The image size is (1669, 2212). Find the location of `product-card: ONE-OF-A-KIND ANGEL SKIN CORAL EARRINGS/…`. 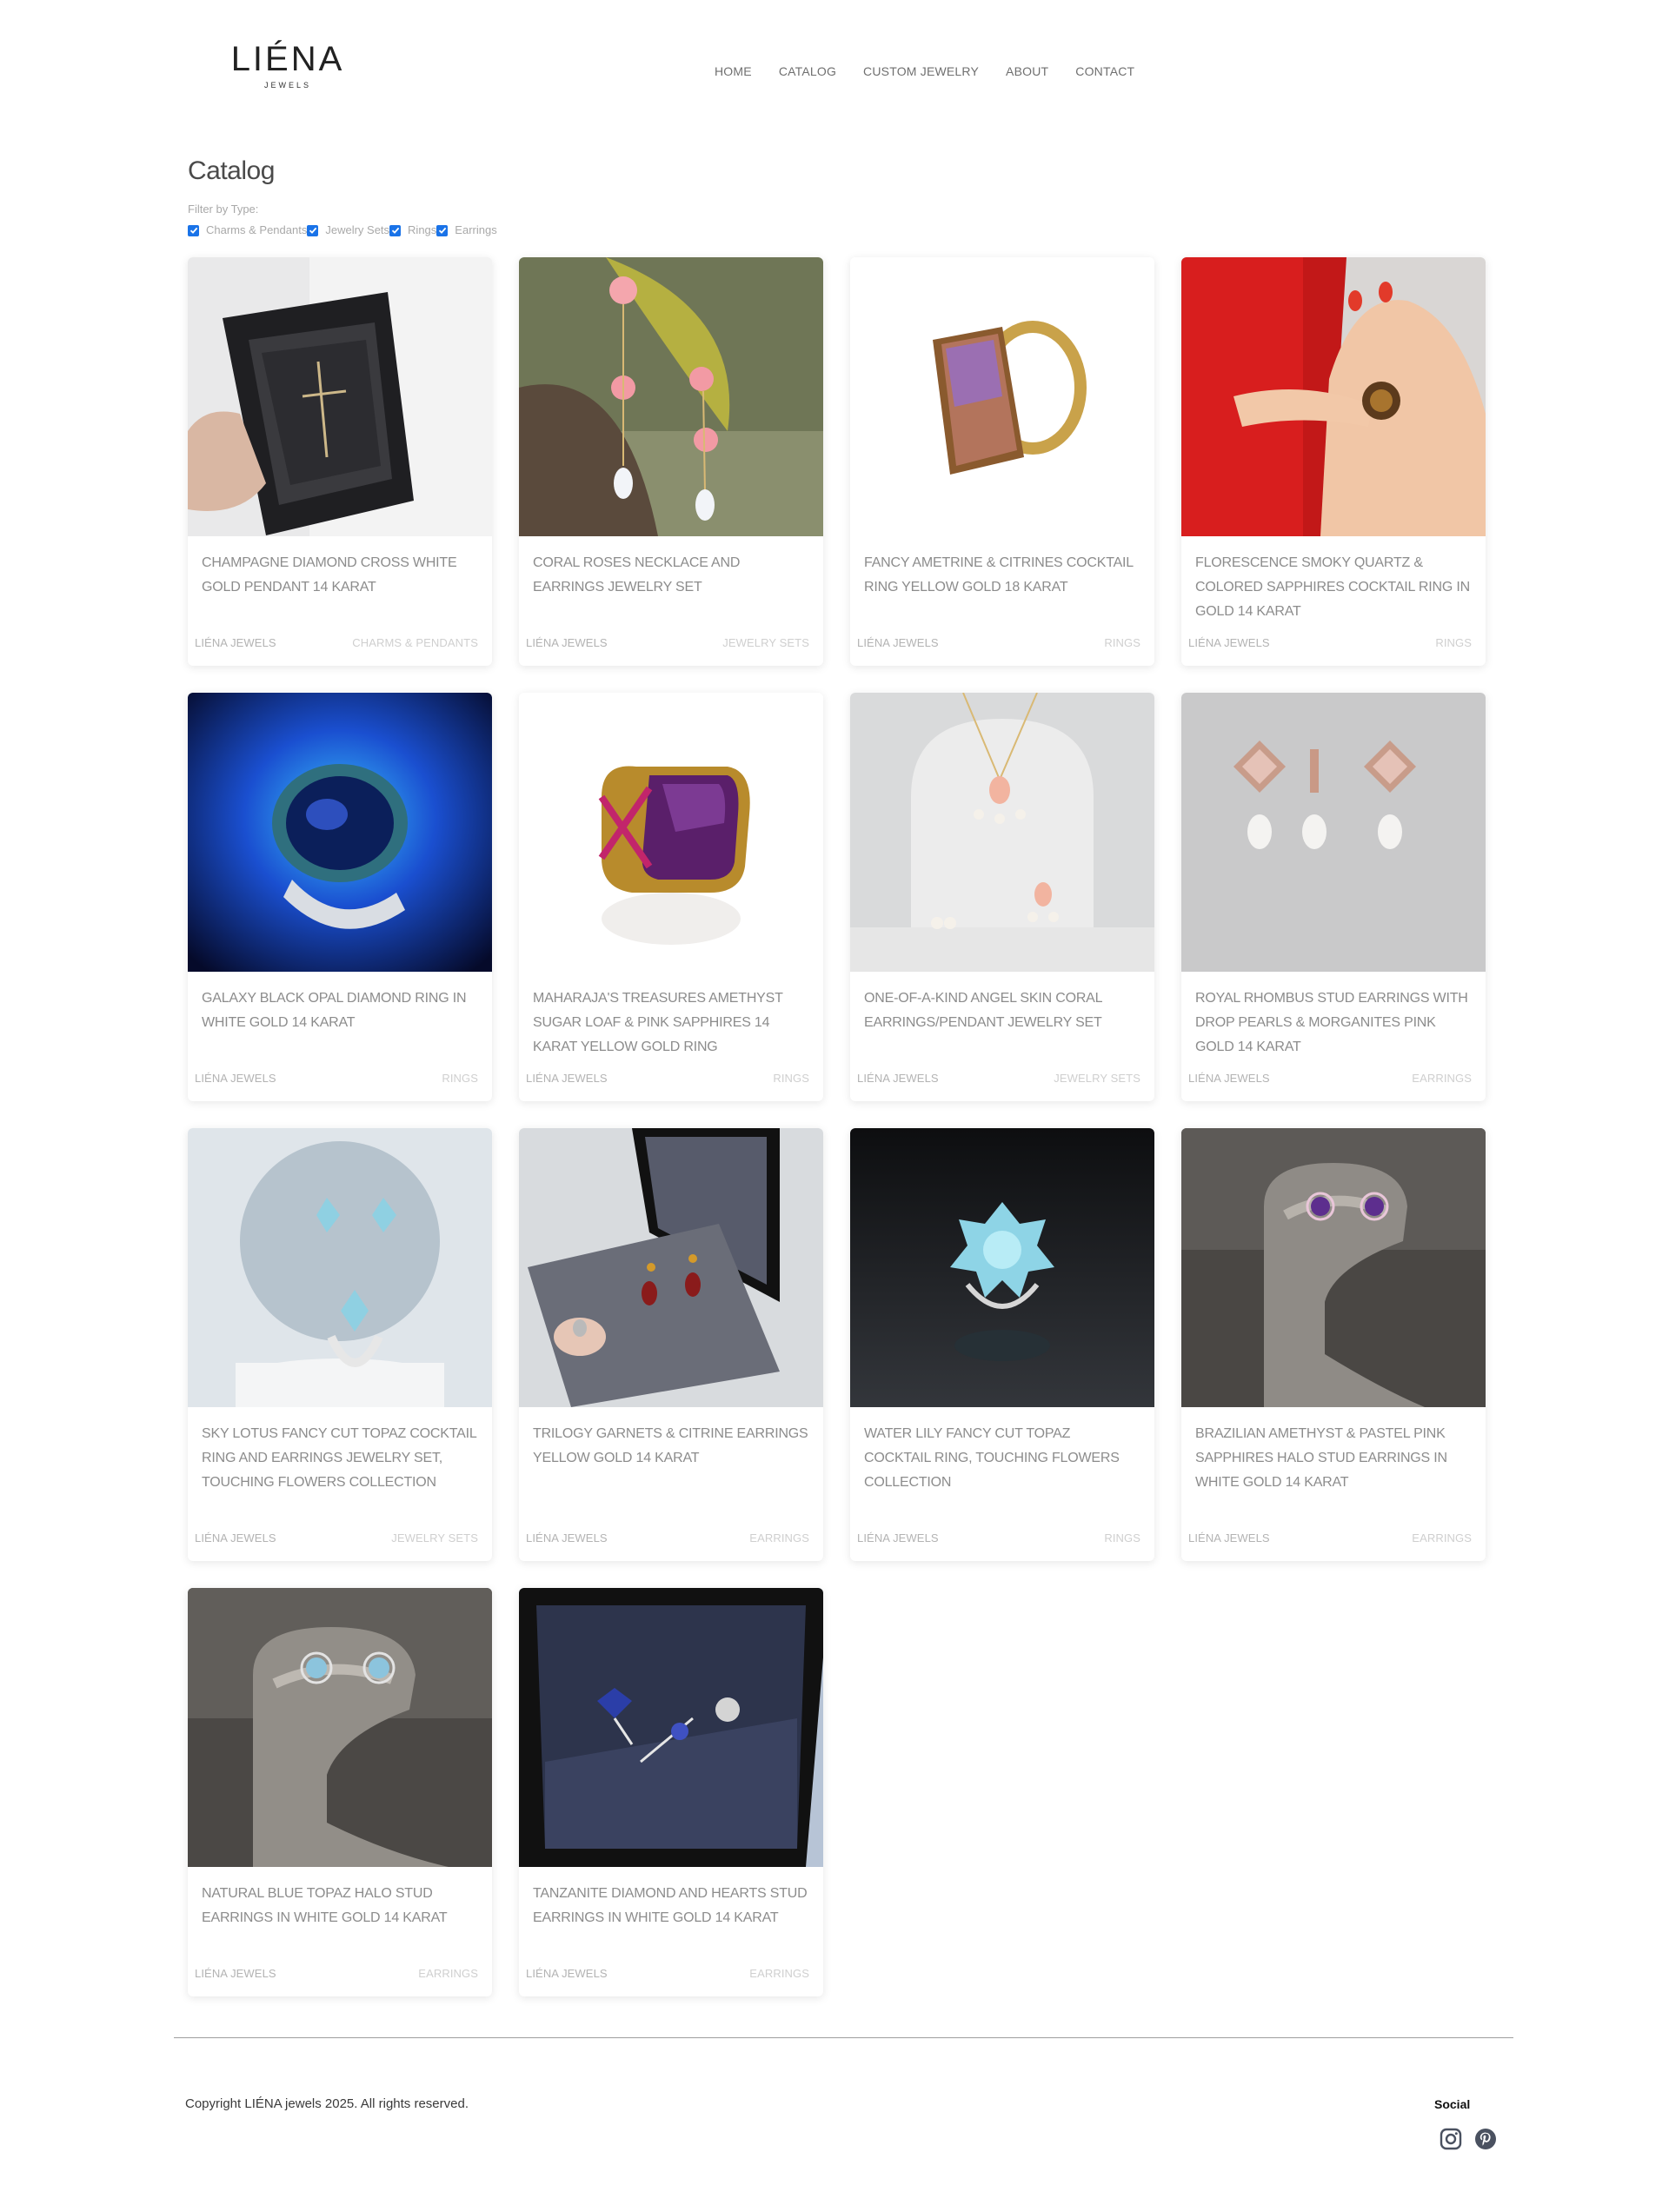

product-card: ONE-OF-A-KIND ANGEL SKIN CORAL EARRINGS/… is located at coordinates (1002, 897).